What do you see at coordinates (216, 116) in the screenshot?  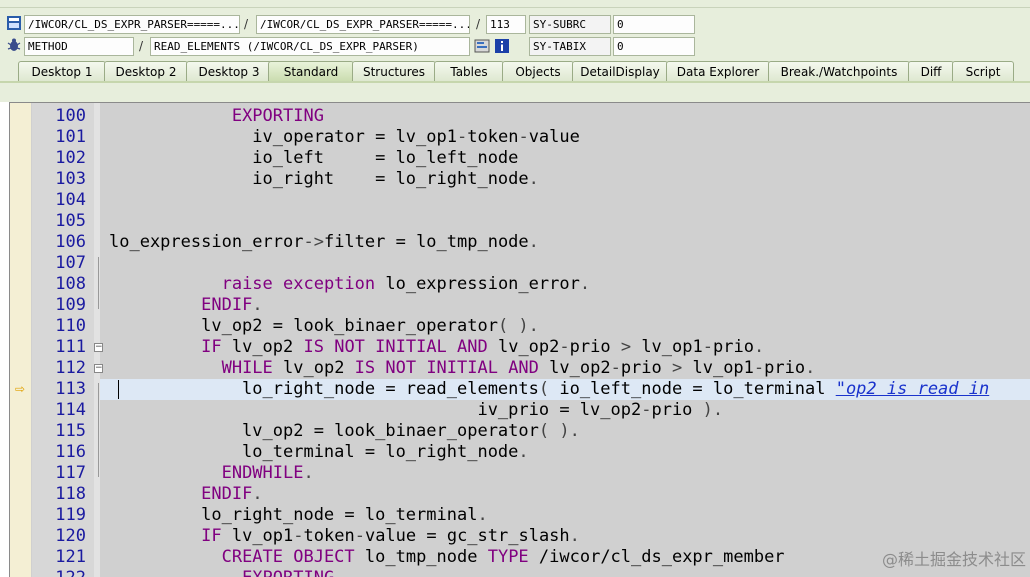 I see `code-line: EXPORTING` at bounding box center [216, 116].